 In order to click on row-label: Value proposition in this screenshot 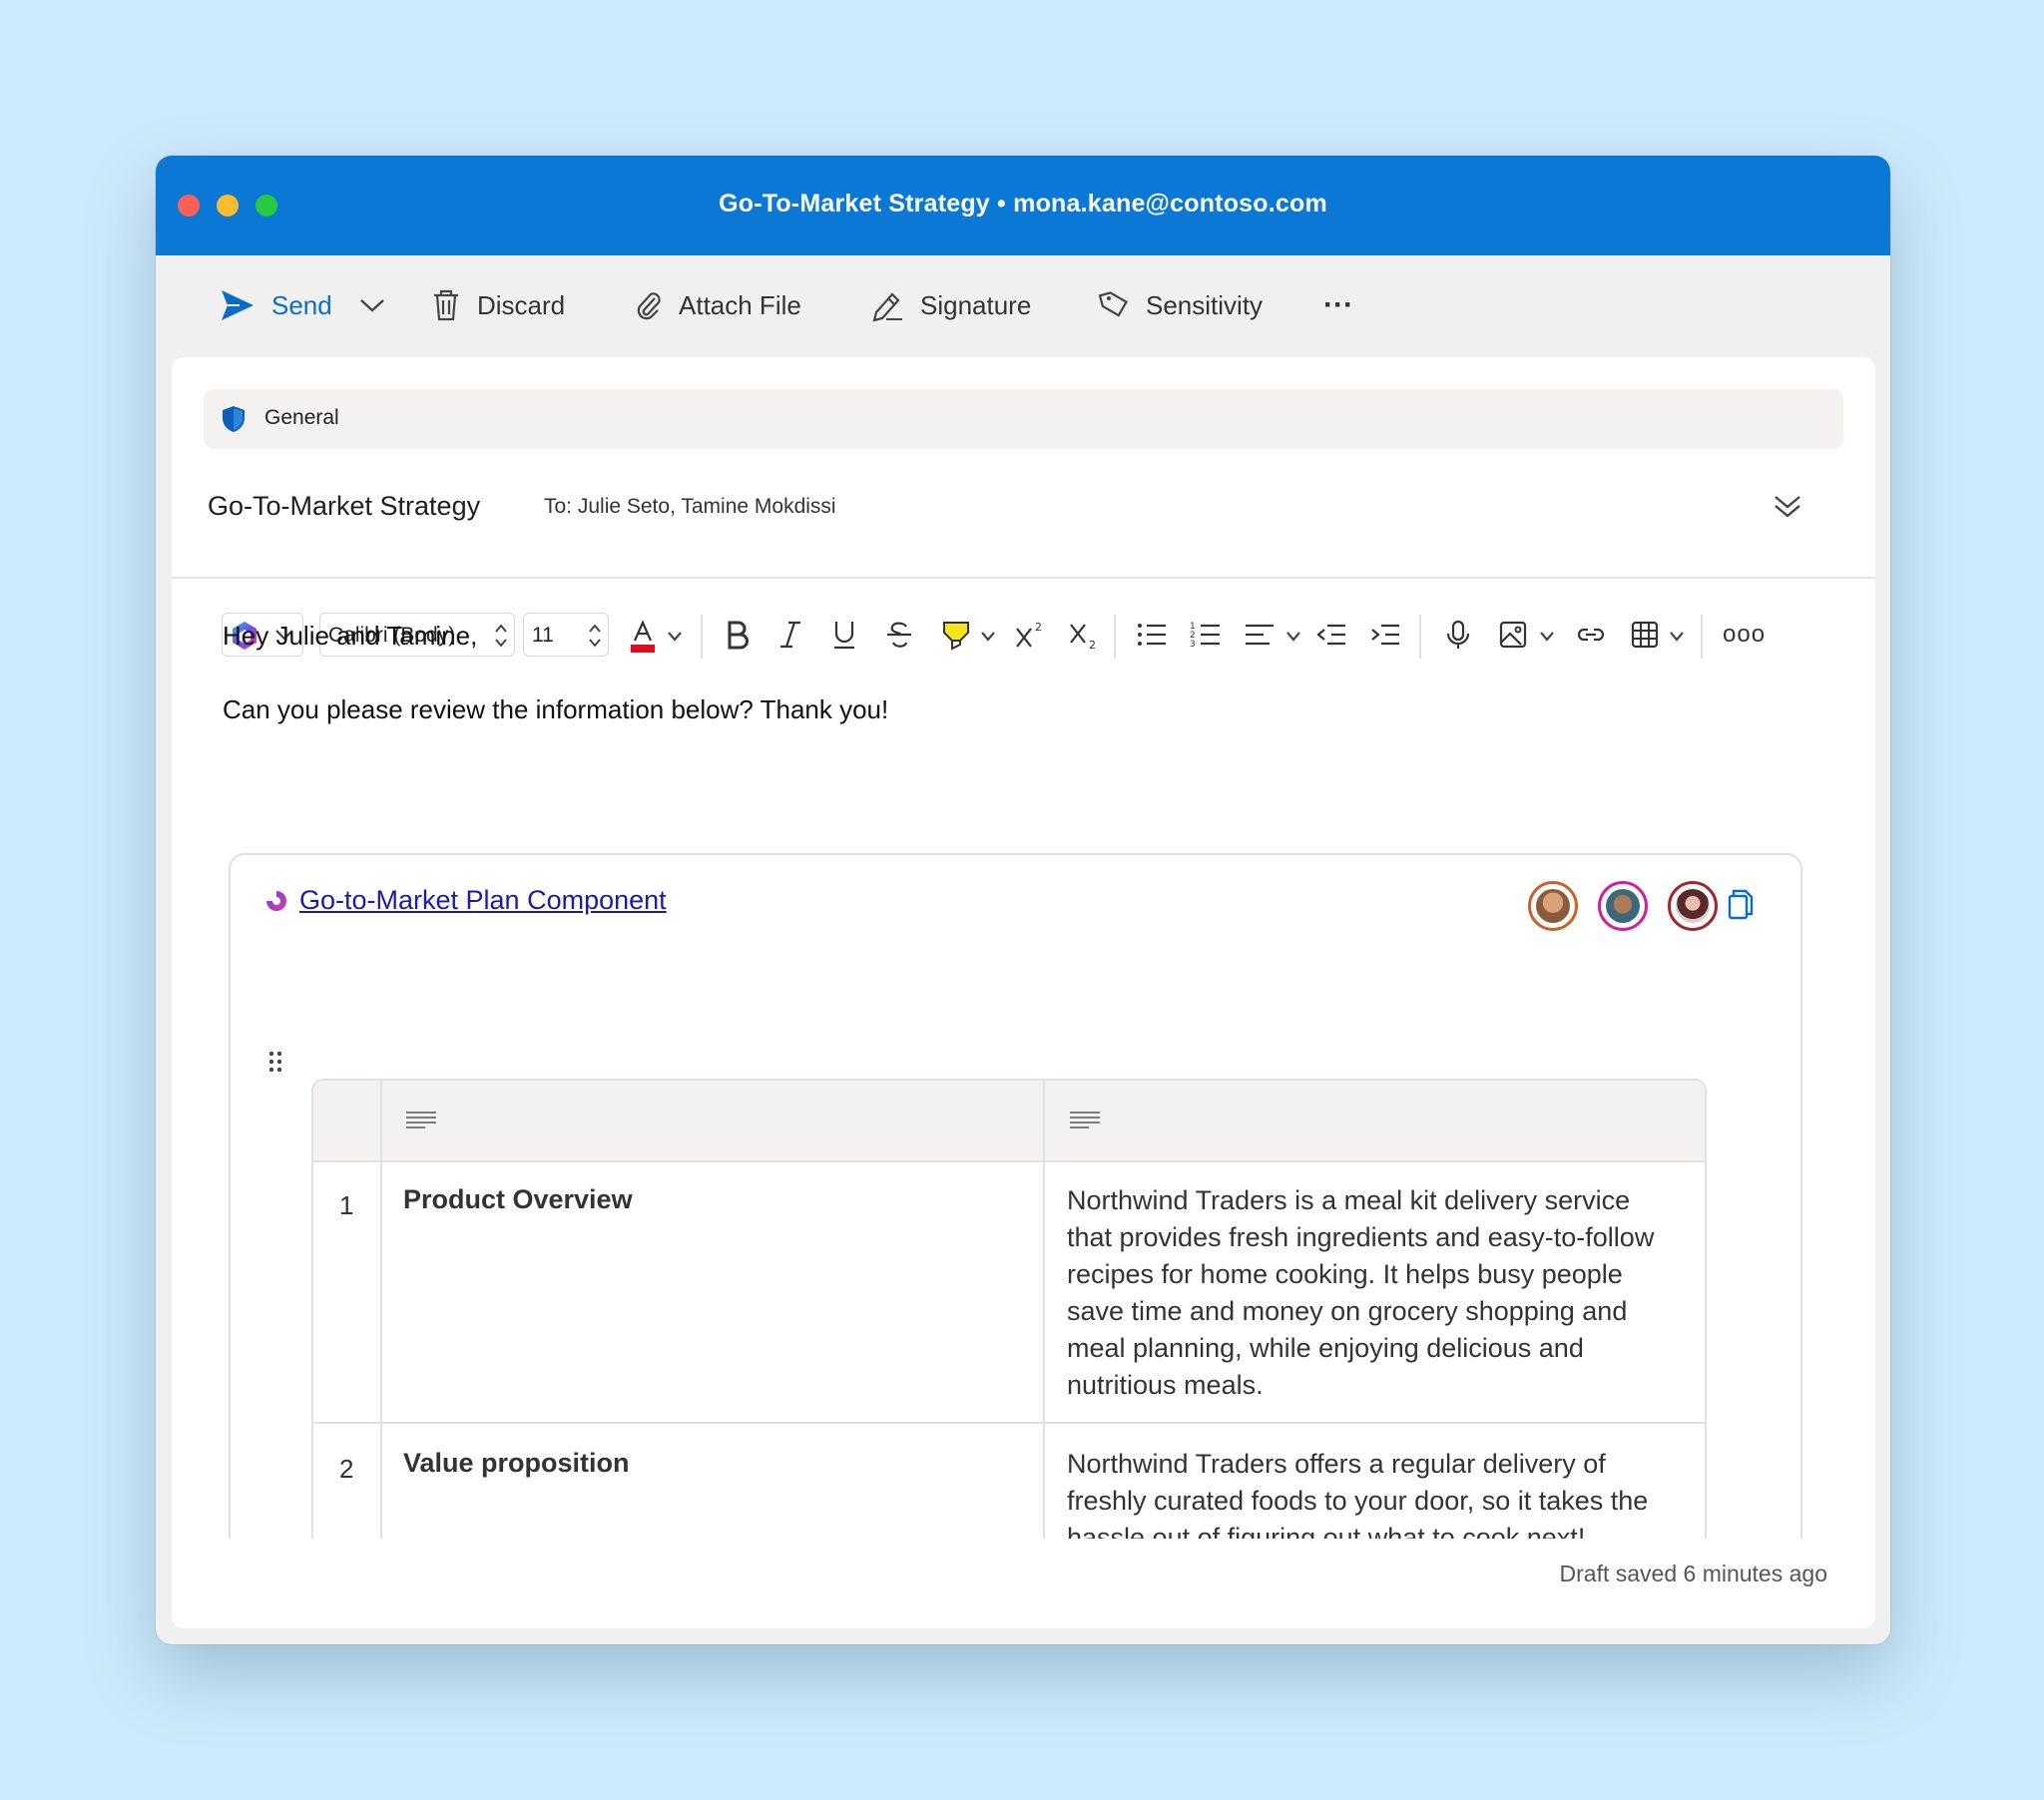, I will do `click(516, 1463)`.